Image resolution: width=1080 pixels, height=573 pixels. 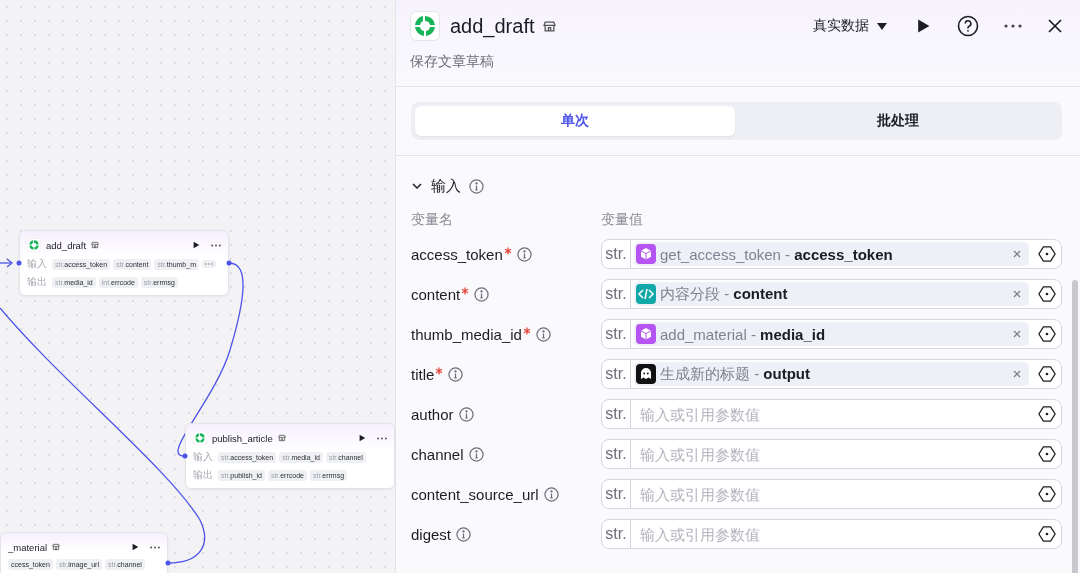 I want to click on connector-arrow, so click(x=7, y=263).